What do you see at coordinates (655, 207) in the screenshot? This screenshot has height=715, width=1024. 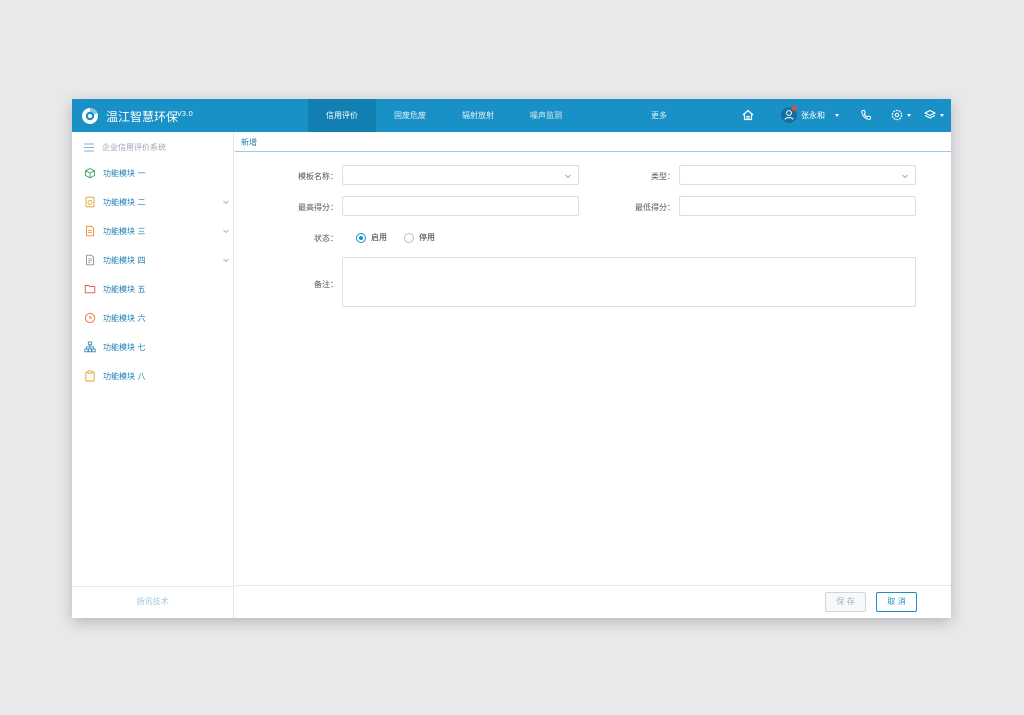 I see `min-score-label: 最低得分：` at bounding box center [655, 207].